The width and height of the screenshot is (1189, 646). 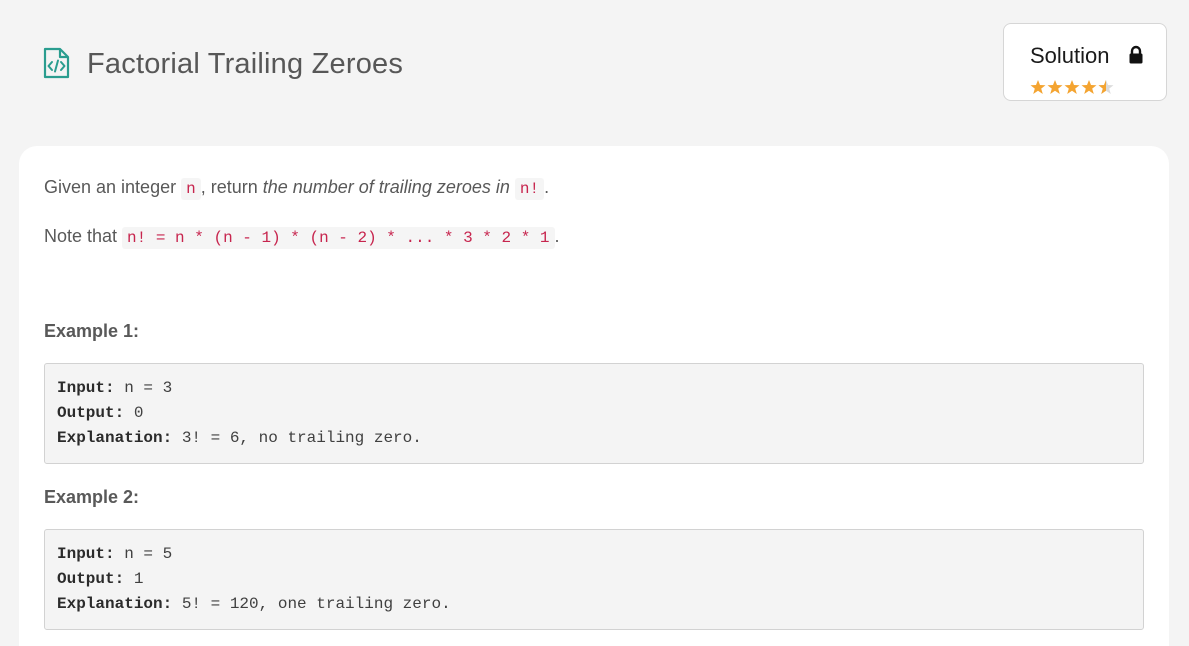 What do you see at coordinates (134, 413) in the screenshot?
I see `example-output-value: 0` at bounding box center [134, 413].